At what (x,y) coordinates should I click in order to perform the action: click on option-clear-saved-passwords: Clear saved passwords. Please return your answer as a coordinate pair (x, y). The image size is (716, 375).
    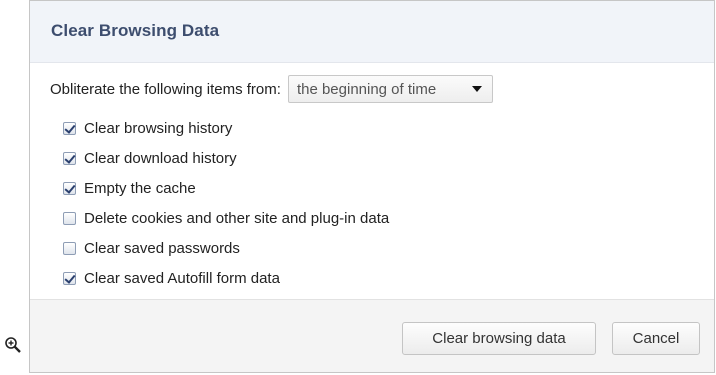
    Looking at the image, I should click on (226, 248).